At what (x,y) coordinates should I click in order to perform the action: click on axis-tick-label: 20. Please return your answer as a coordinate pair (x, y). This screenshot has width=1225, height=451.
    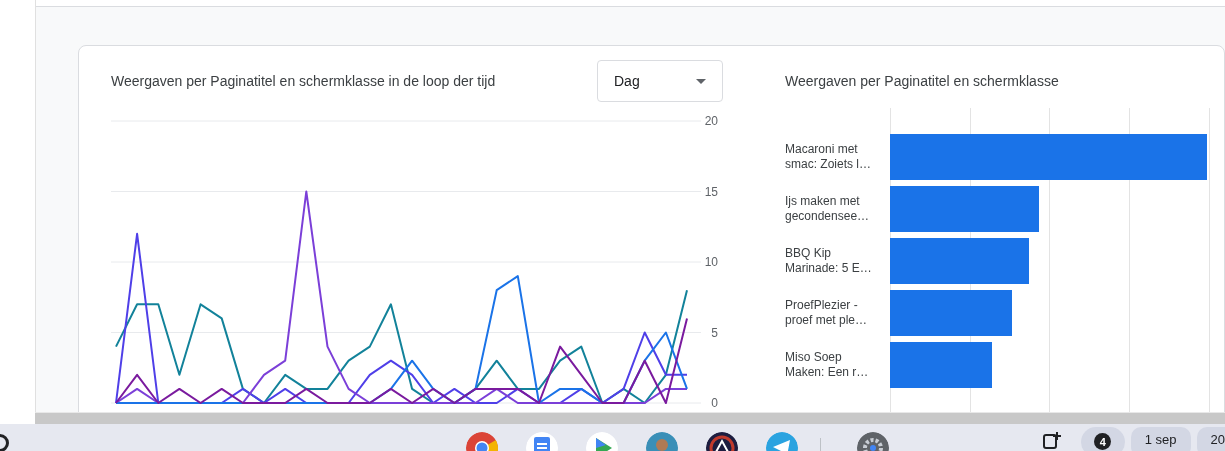
    Looking at the image, I should click on (711, 121).